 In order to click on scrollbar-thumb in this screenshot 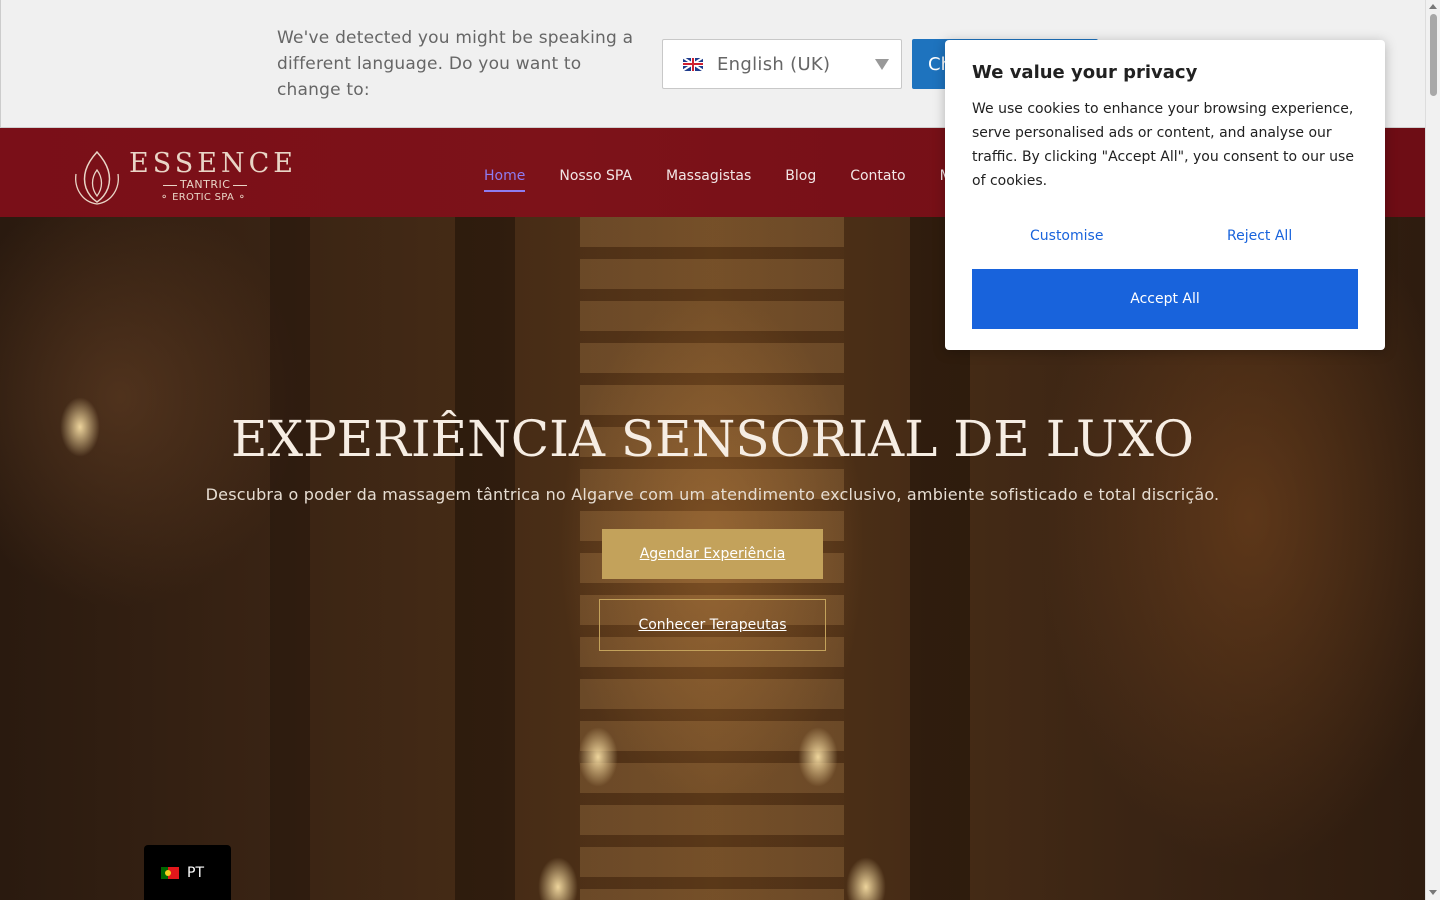, I will do `click(1433, 55)`.